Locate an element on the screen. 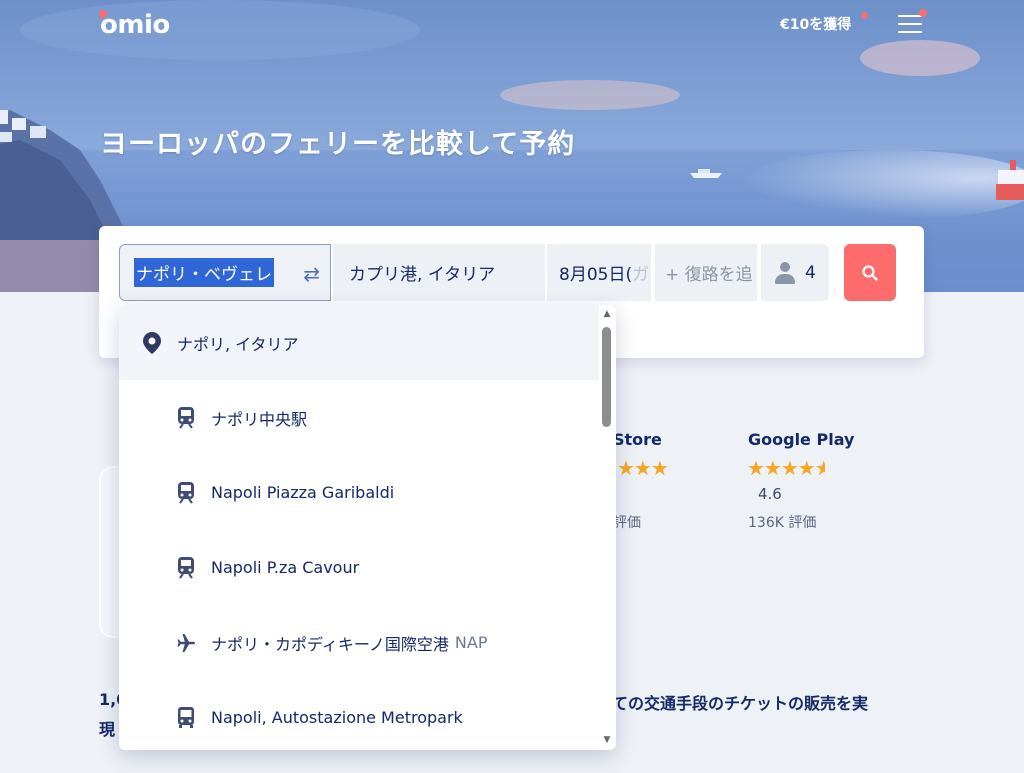  airport-code: NAP is located at coordinates (471, 642).